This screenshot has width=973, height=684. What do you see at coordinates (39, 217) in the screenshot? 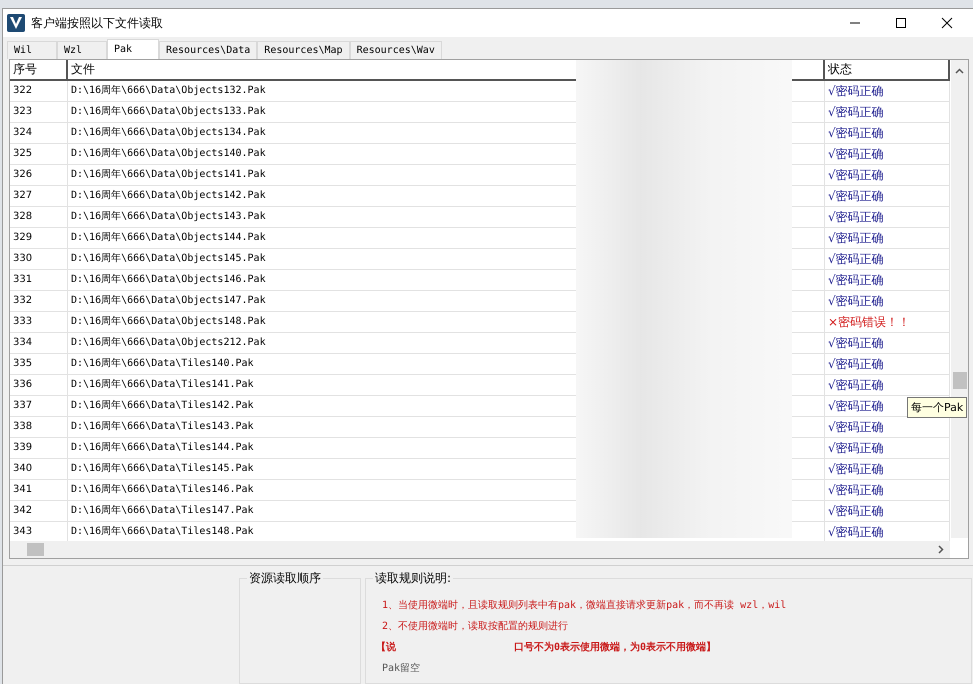
I see `table-cell: 328` at bounding box center [39, 217].